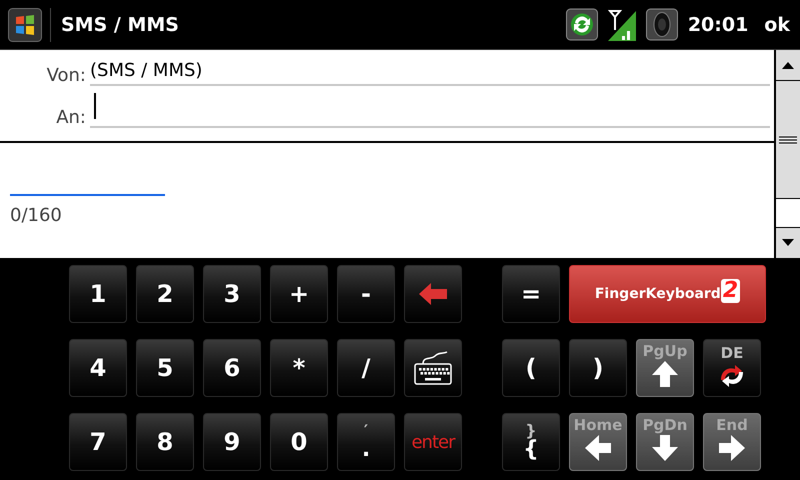 The width and height of the screenshot is (800, 480). What do you see at coordinates (98, 368) in the screenshot?
I see `key: 4` at bounding box center [98, 368].